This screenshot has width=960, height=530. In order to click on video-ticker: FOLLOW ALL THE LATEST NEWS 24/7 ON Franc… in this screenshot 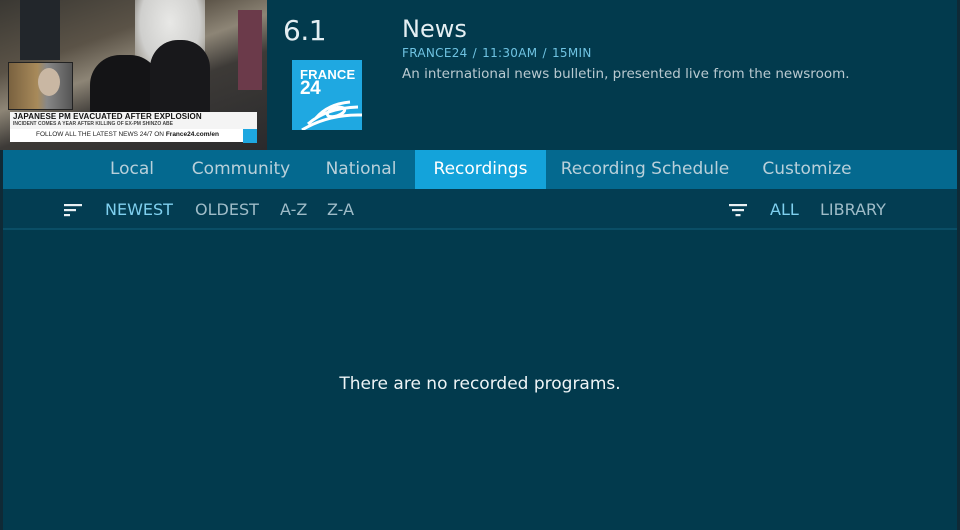, I will do `click(127, 134)`.